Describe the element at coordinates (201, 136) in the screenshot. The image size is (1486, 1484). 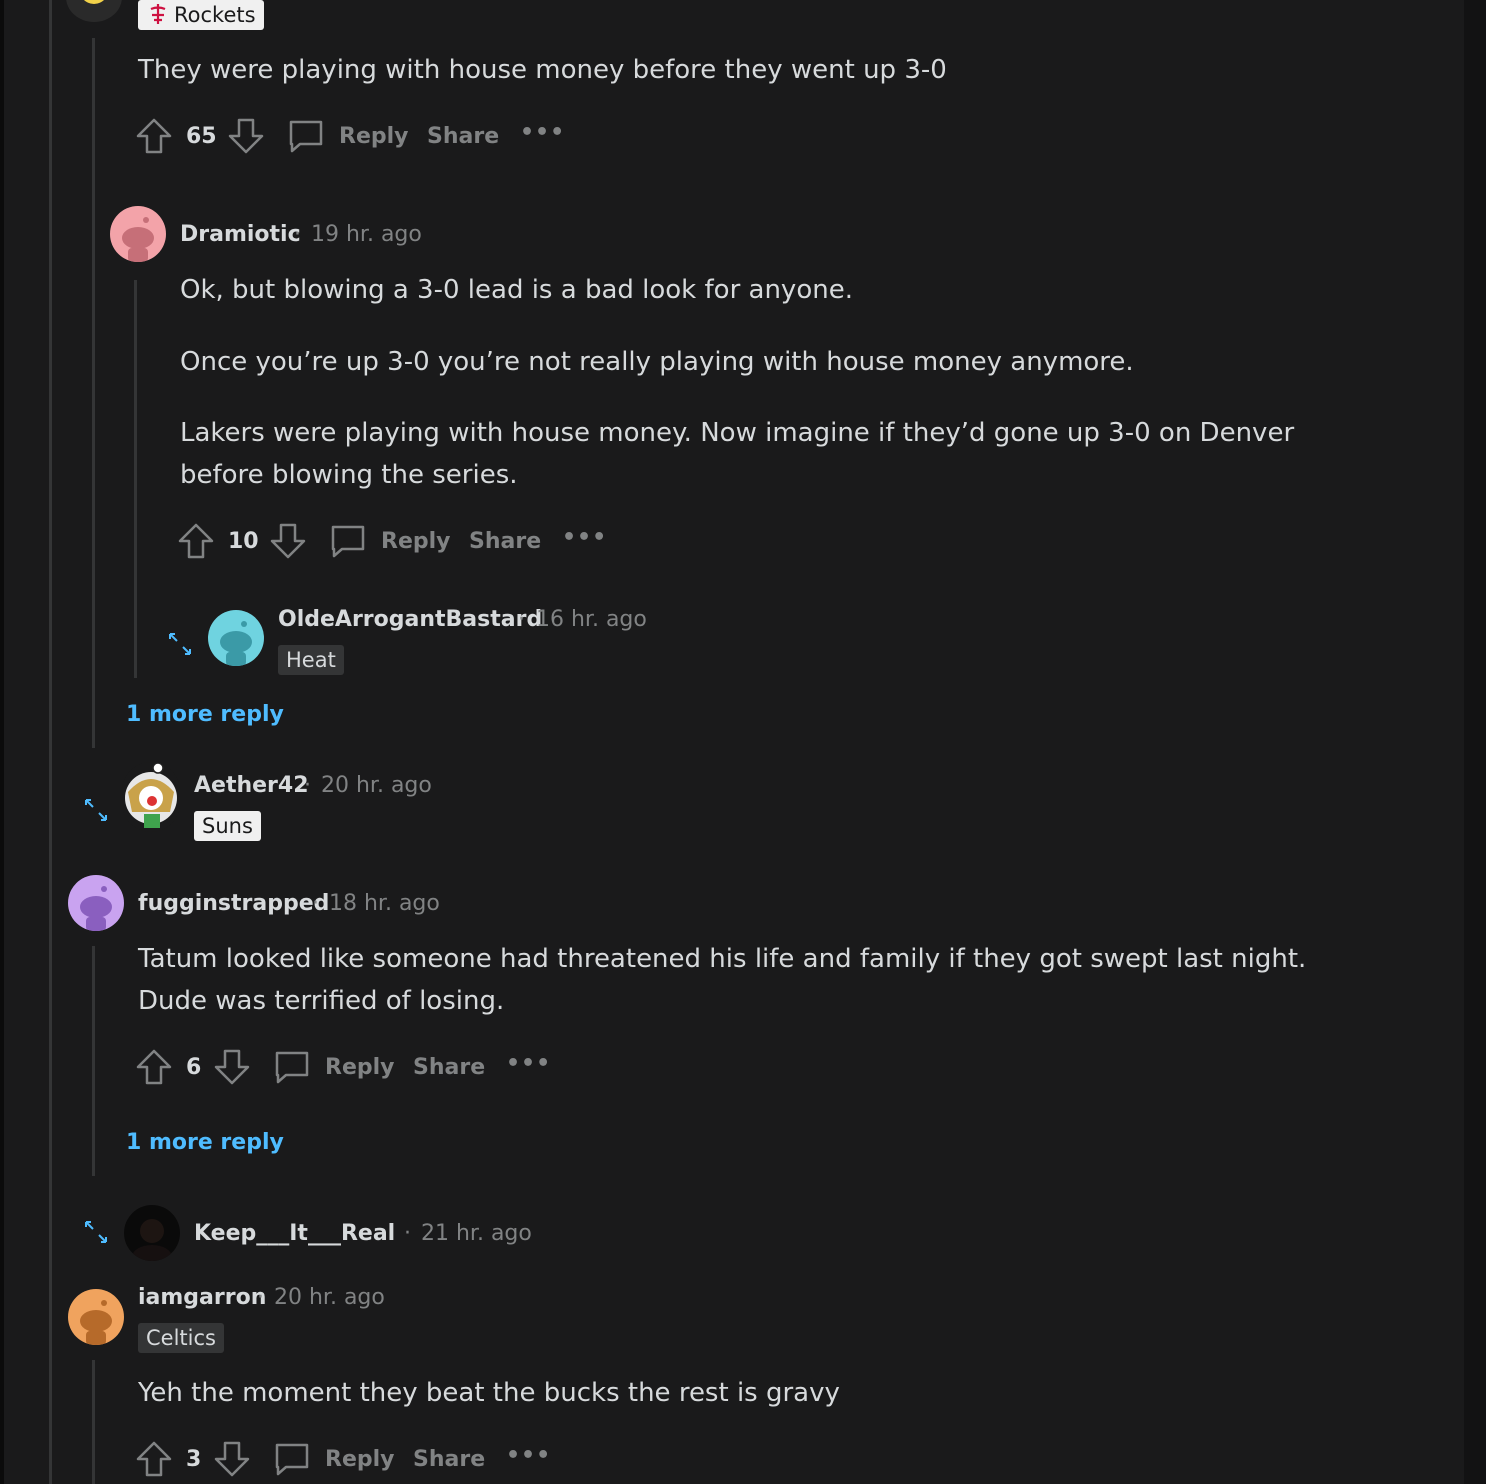
I see `vote-count: 65` at that location.